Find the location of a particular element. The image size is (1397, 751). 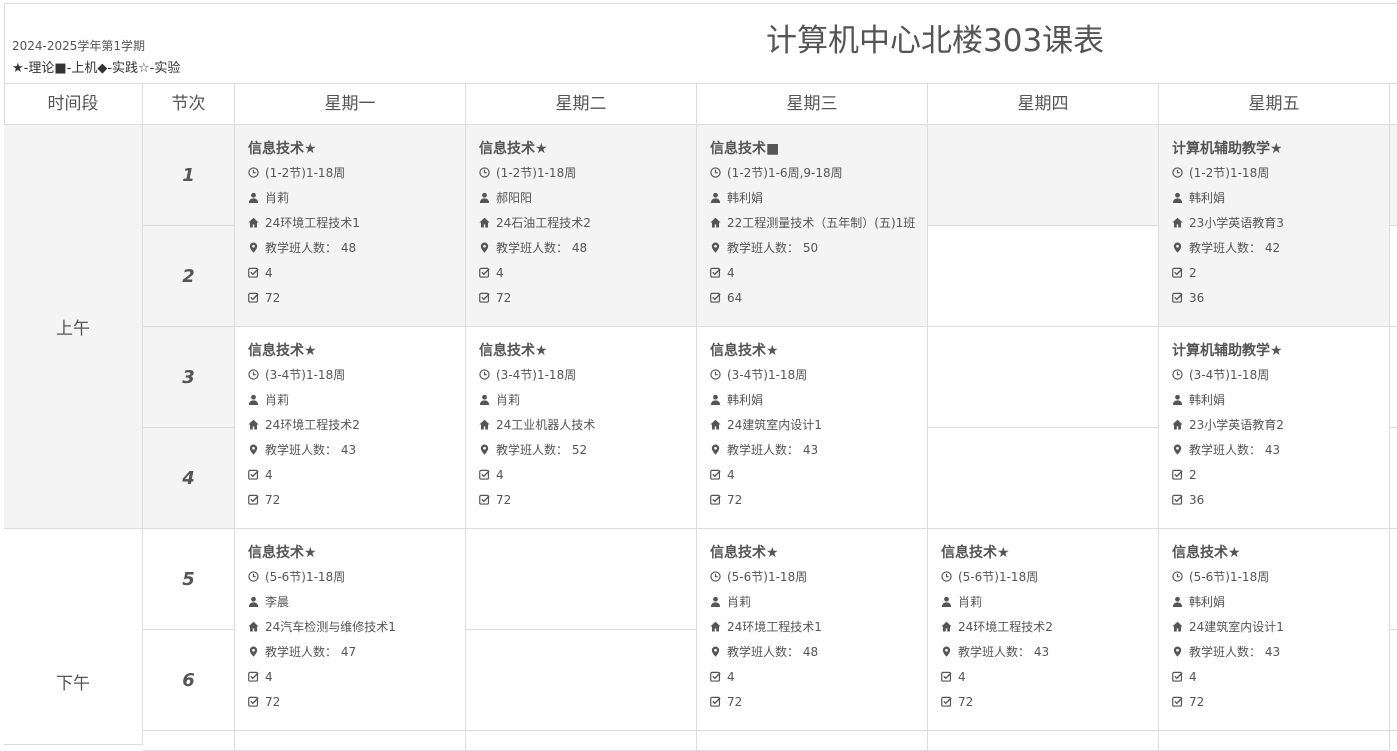

section-number: 4 is located at coordinates (189, 478).